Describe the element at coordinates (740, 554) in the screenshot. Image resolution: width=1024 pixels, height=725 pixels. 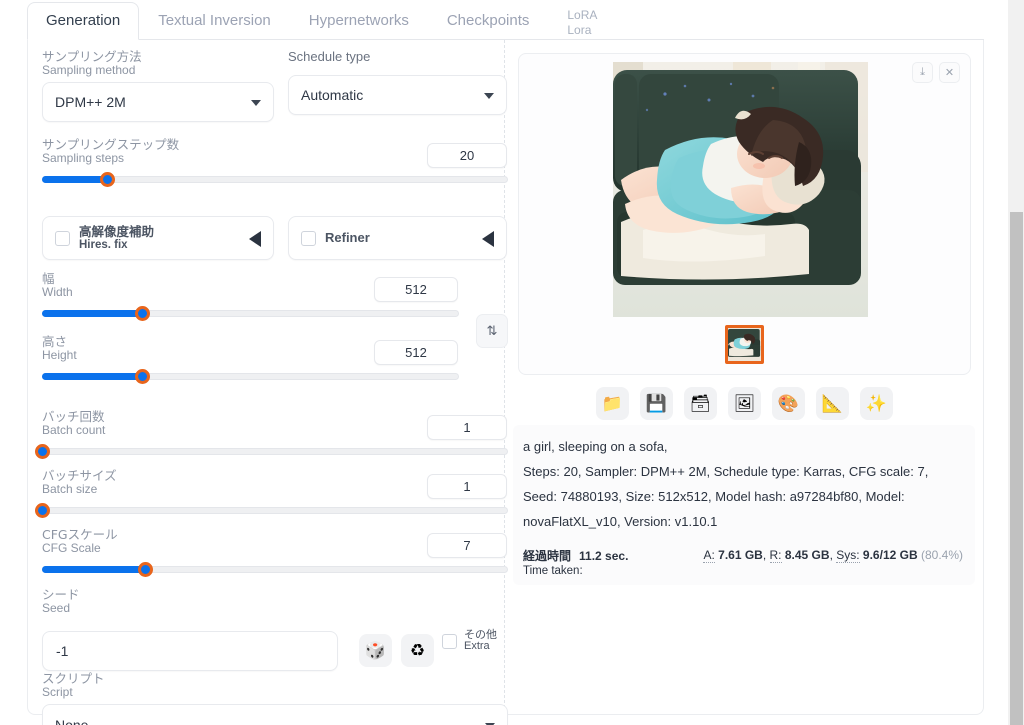
I see `memory-a-value: 7.61 GB` at that location.